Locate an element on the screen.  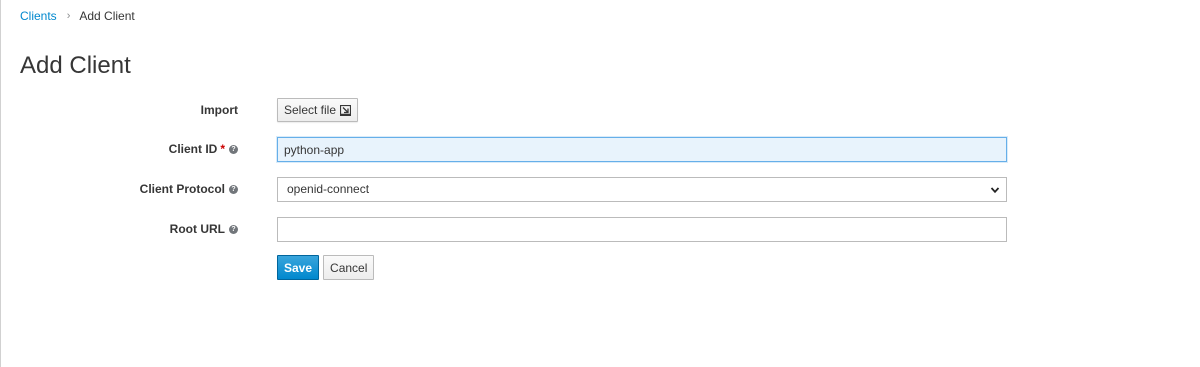
client-id-input is located at coordinates (642, 149).